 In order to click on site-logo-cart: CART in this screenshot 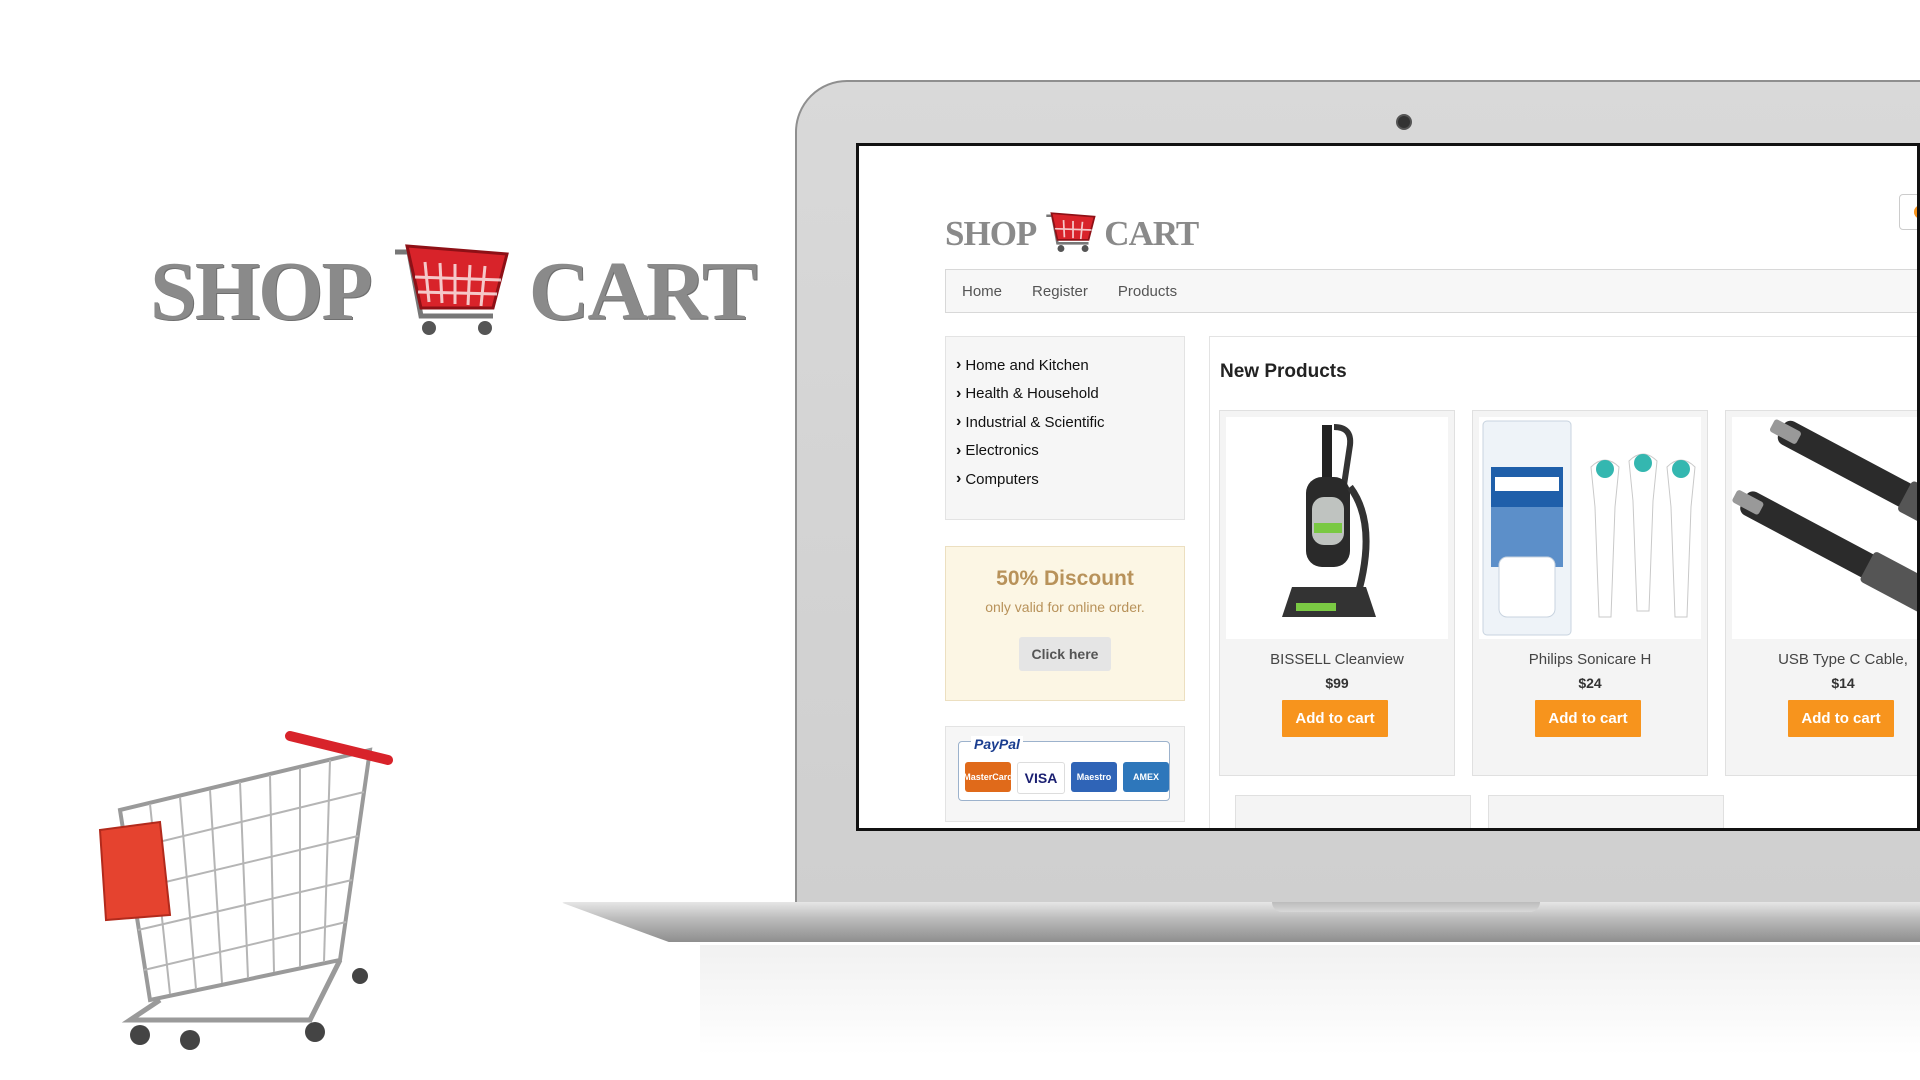, I will do `click(1151, 233)`.